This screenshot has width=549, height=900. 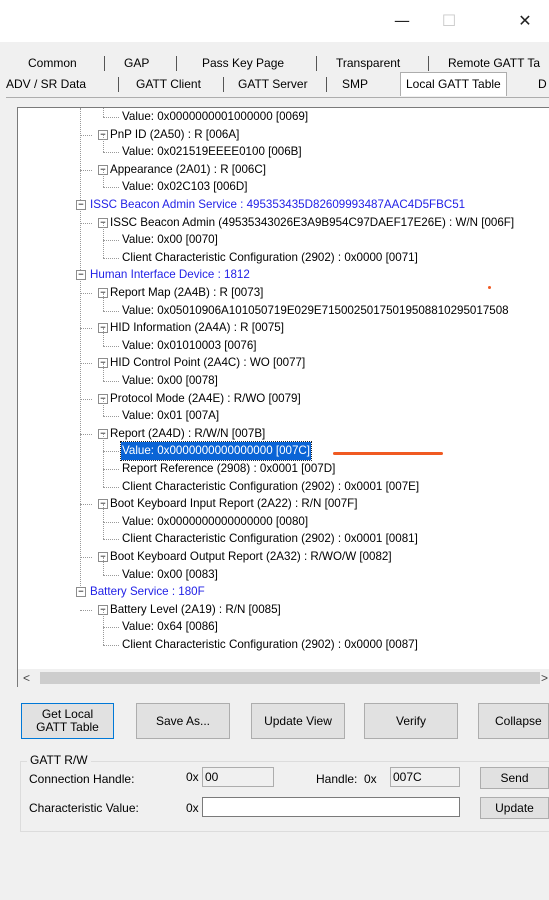 What do you see at coordinates (170, 240) in the screenshot?
I see `tree-node-value-0070: Value: 0x00 [0070]` at bounding box center [170, 240].